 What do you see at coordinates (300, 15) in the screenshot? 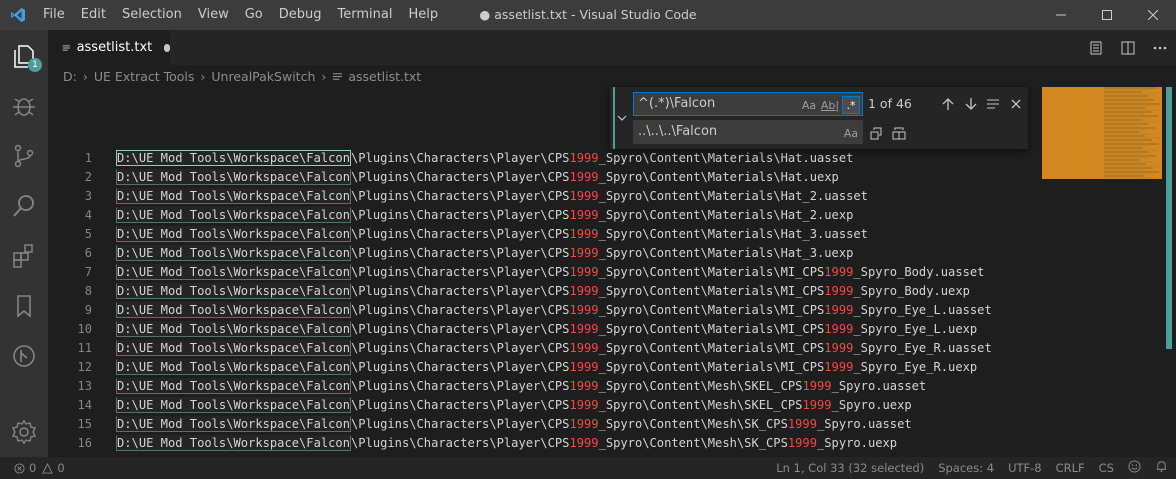
I see `menu-item-debug: Debug` at bounding box center [300, 15].